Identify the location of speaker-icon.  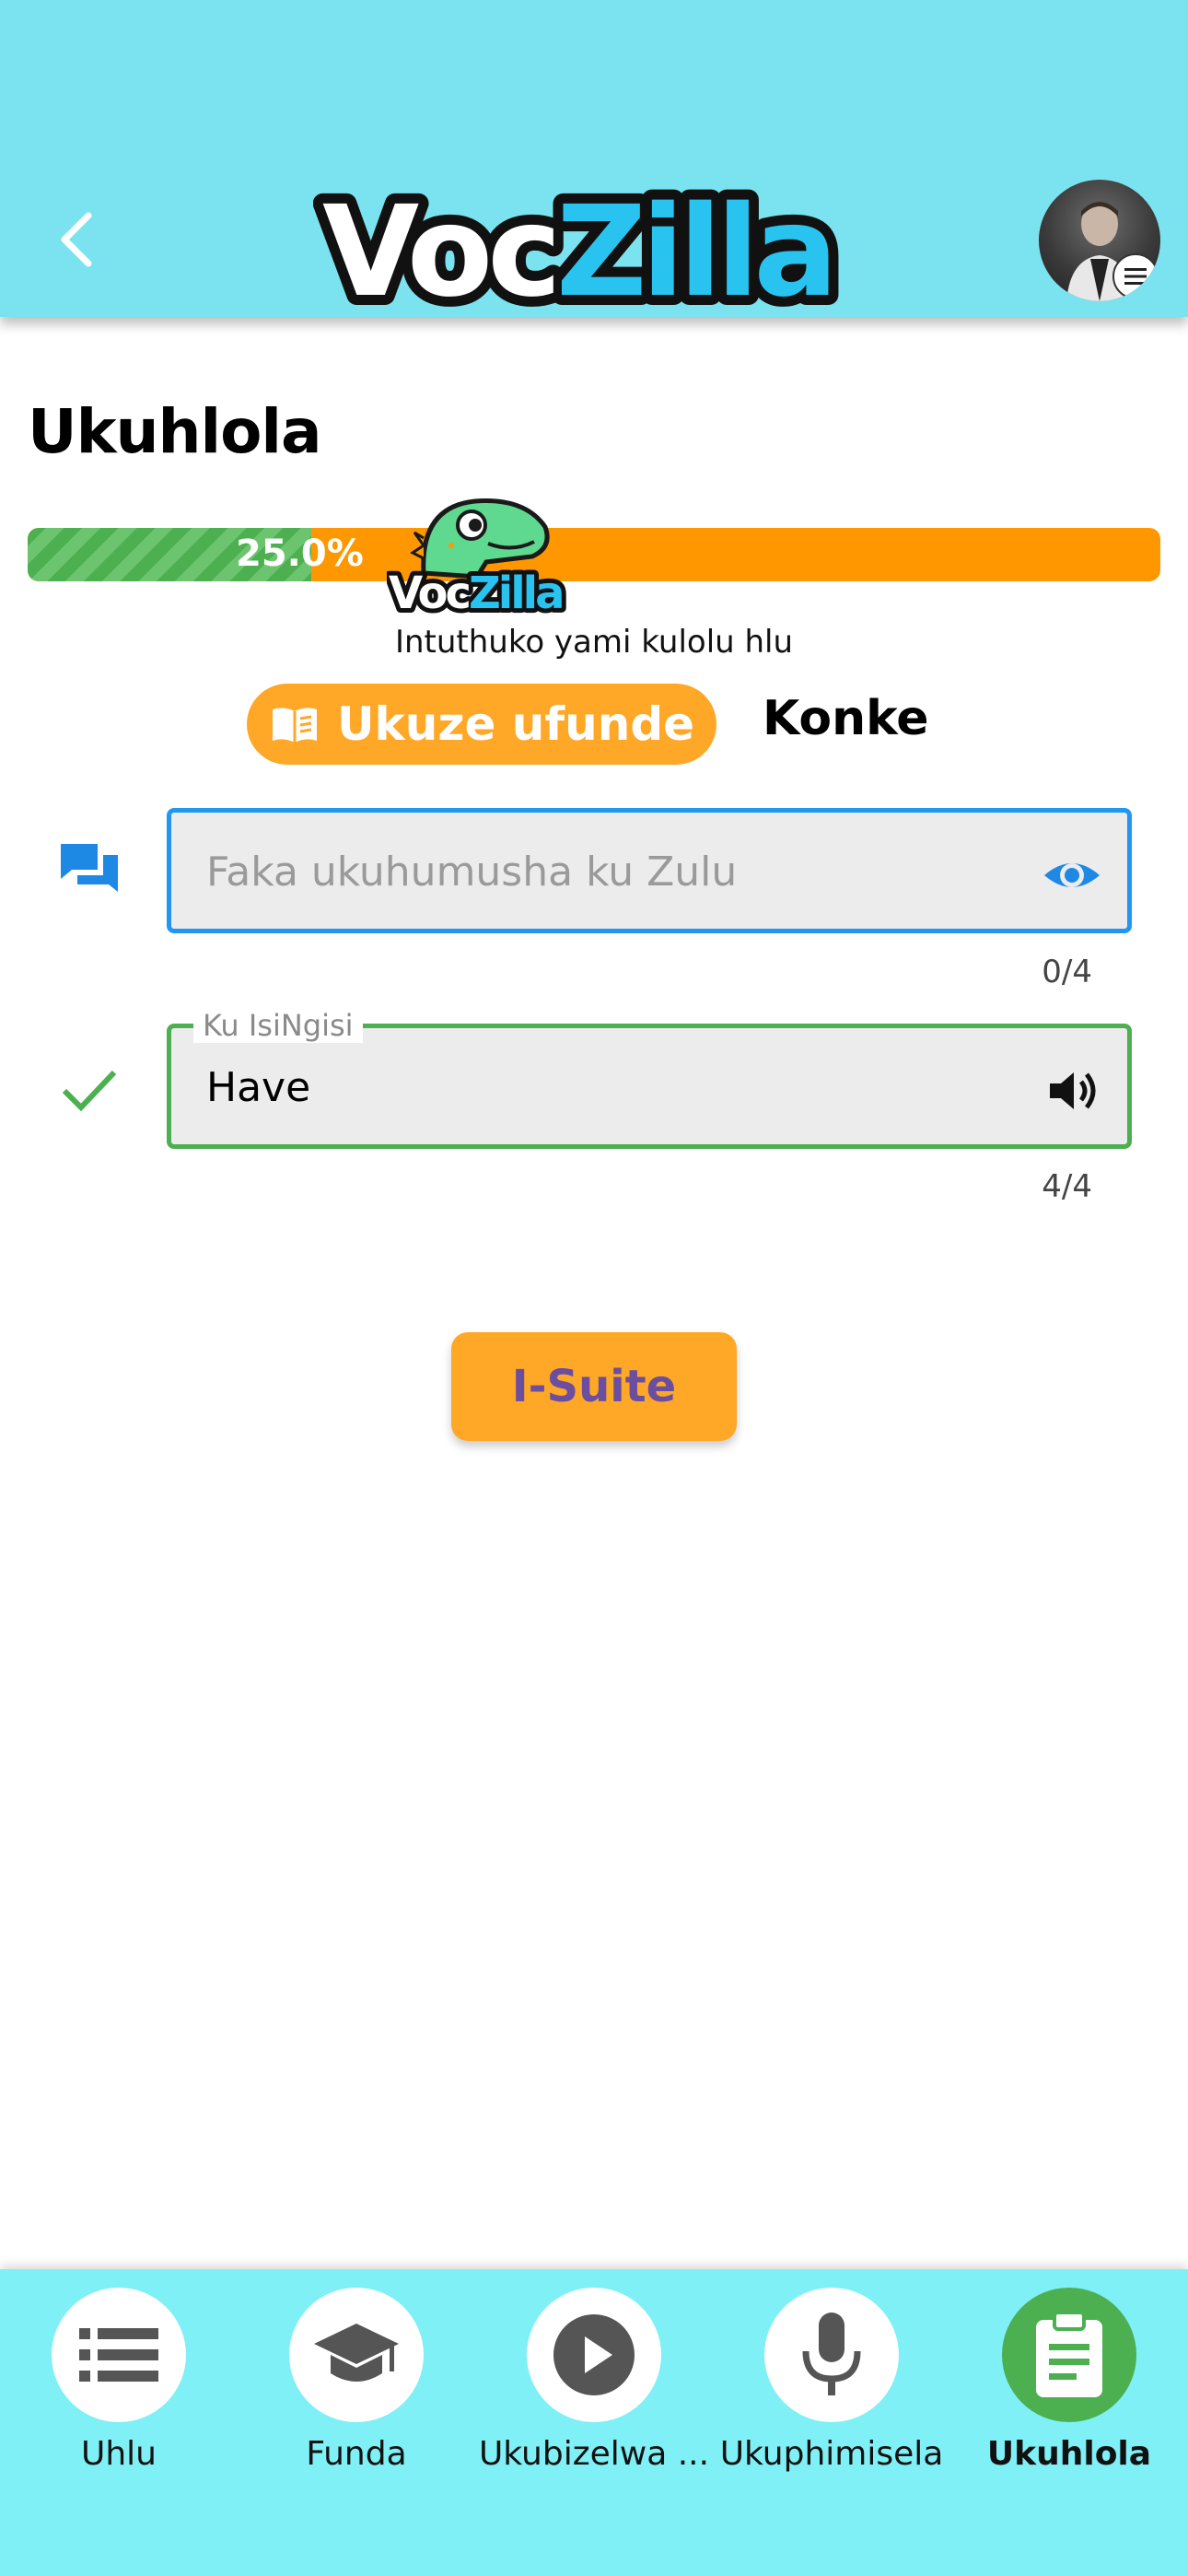
(1071, 1090).